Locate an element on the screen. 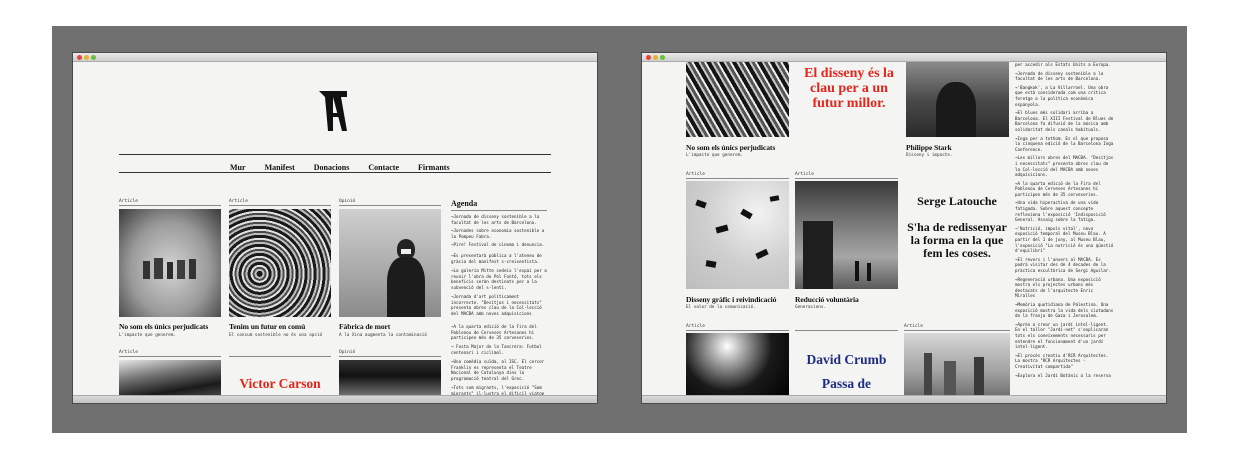 The height and width of the screenshot is (459, 1240). nav-item-donacions: Donacions is located at coordinates (332, 167).